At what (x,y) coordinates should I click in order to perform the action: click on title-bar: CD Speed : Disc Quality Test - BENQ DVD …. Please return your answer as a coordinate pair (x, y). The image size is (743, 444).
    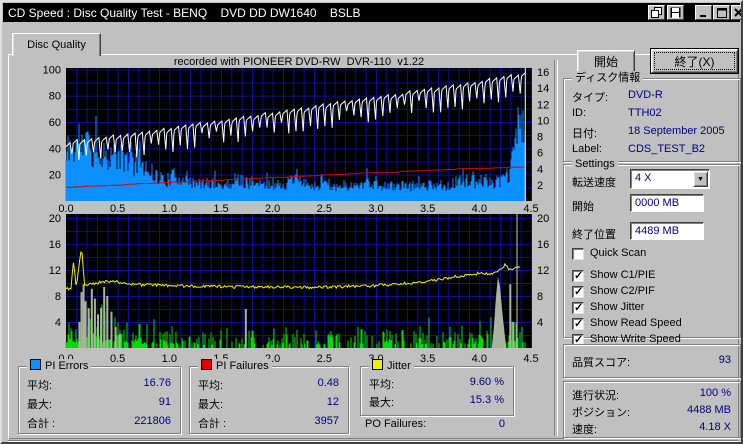
    Looking at the image, I should click on (372, 12).